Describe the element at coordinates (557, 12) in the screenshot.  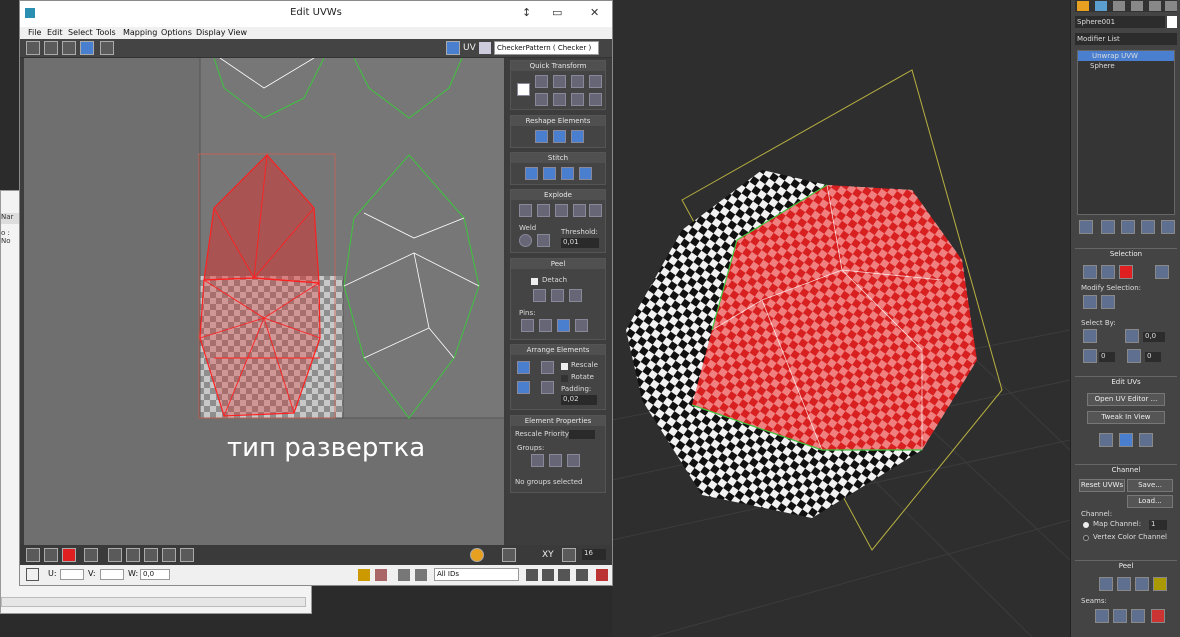
I see `restore-icon: ▭` at that location.